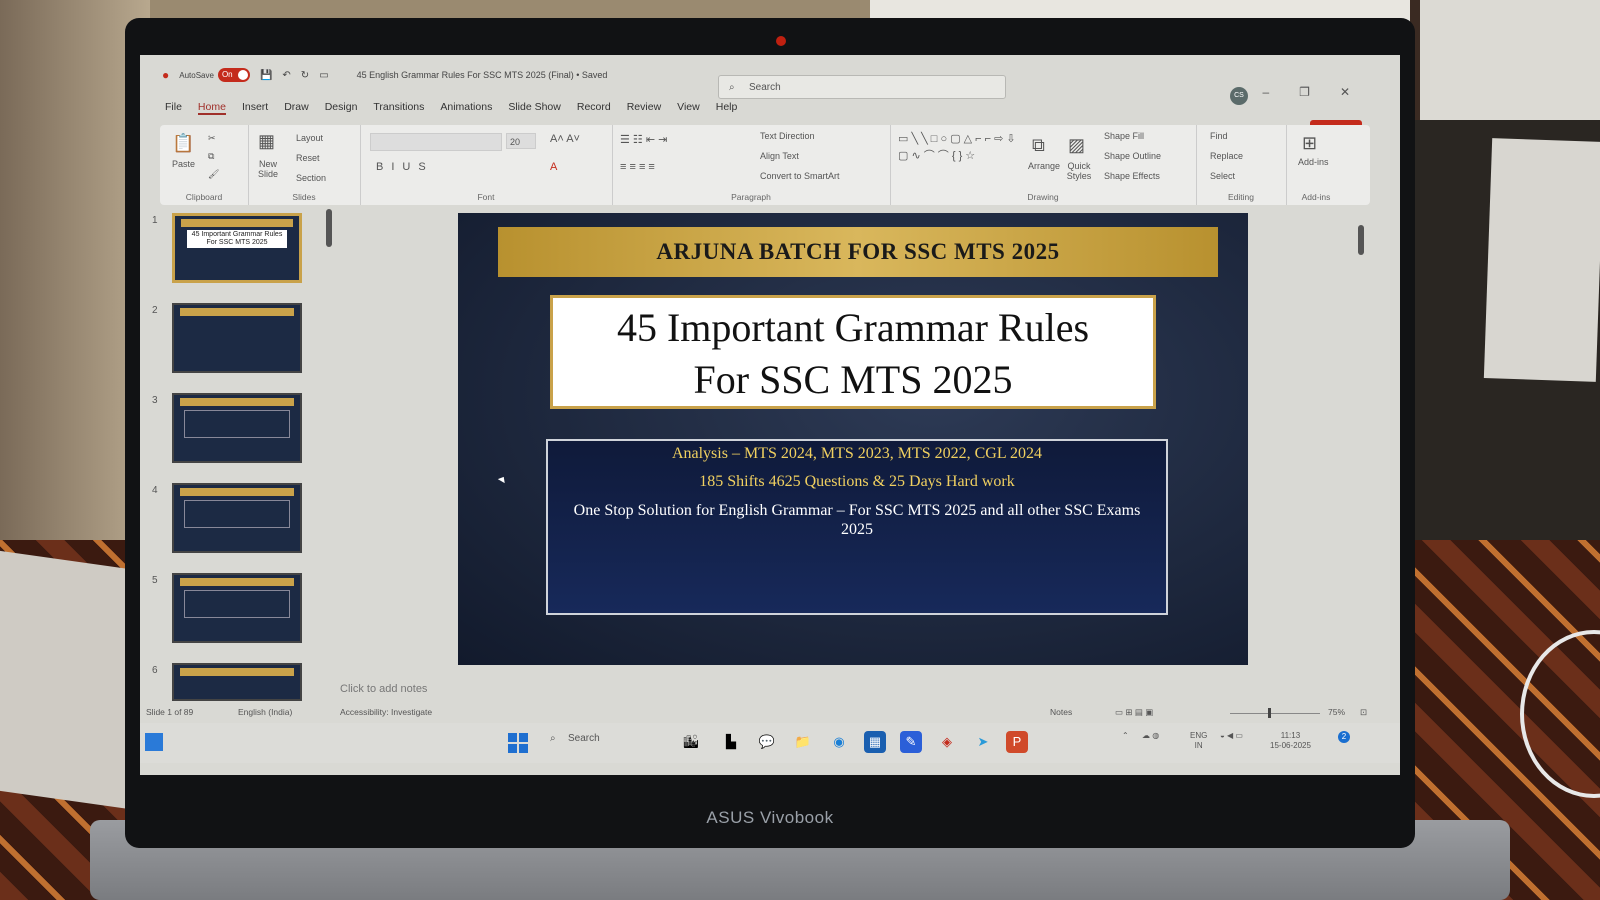  What do you see at coordinates (839, 742) in the screenshot?
I see `edge-icon: ◉` at bounding box center [839, 742].